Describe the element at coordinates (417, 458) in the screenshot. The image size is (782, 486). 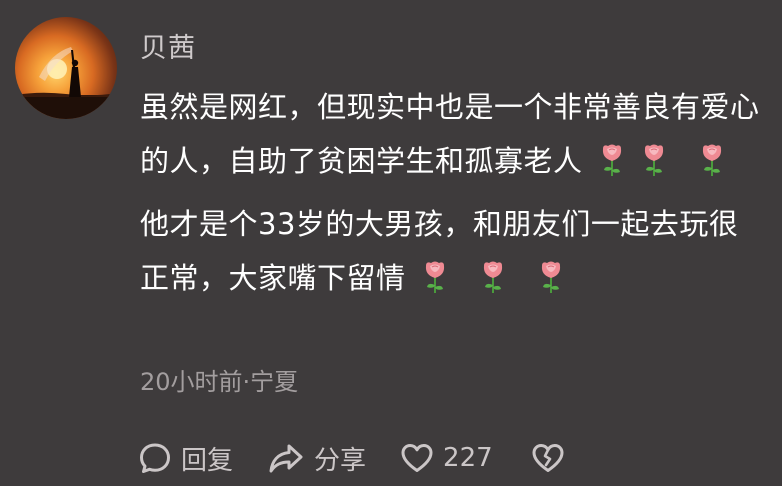
I see `heart-icon` at that location.